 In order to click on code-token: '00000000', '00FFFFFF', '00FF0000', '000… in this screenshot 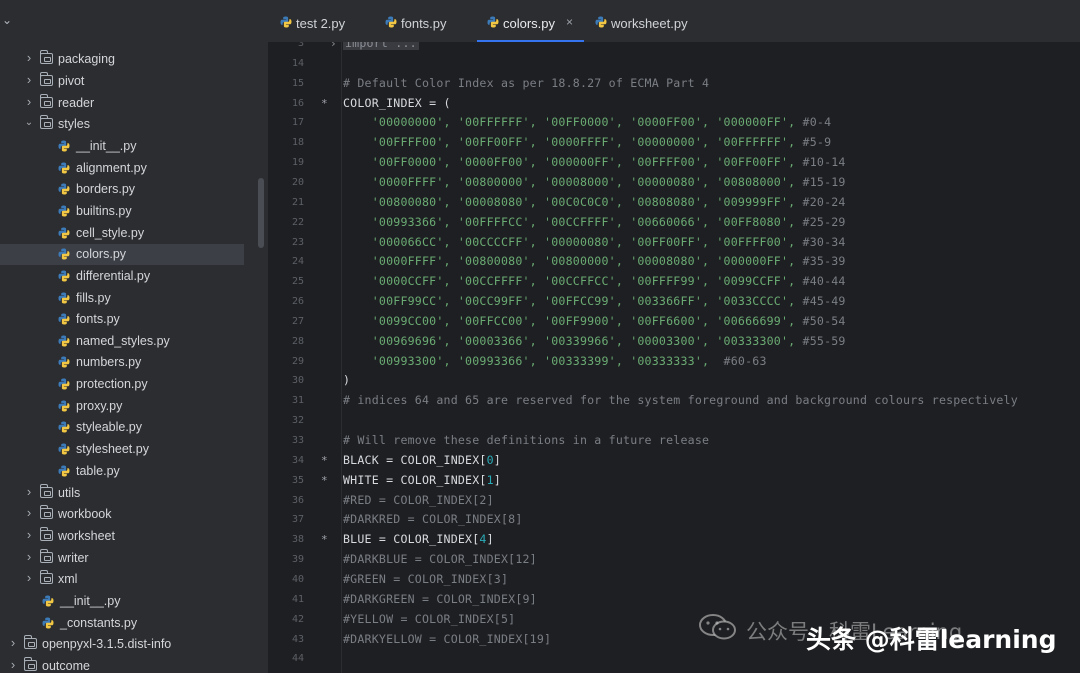, I will do `click(573, 122)`.